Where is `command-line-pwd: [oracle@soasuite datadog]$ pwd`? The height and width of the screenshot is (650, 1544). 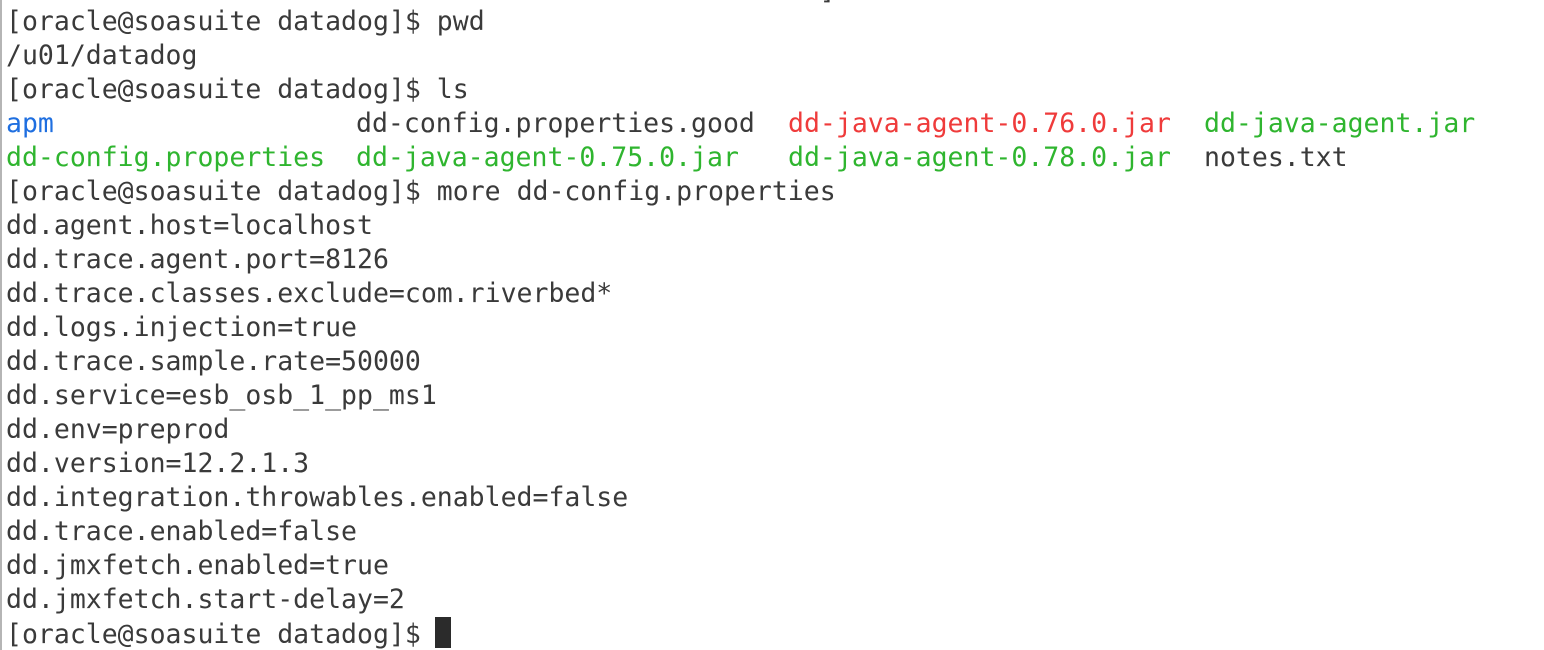 command-line-pwd: [oracle@soasuite datadog]$ pwd is located at coordinates (421, 22).